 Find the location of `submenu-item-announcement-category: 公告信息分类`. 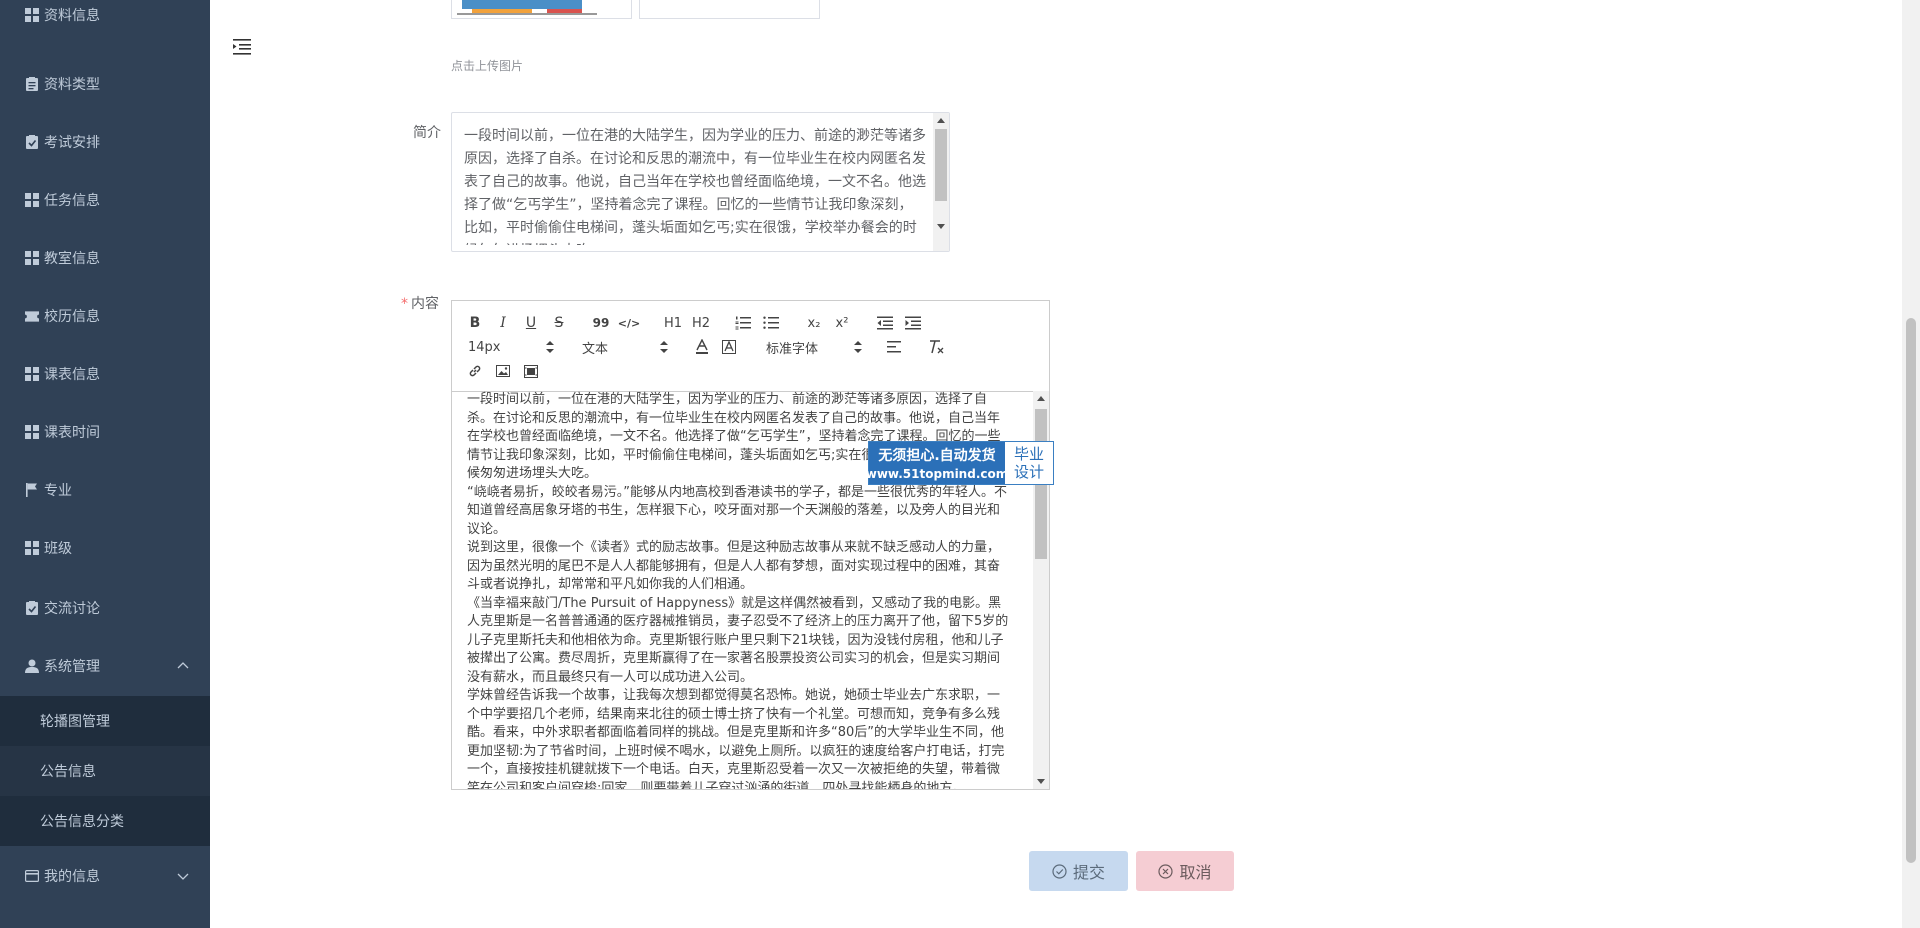

submenu-item-announcement-category: 公告信息分类 is located at coordinates (105, 821).